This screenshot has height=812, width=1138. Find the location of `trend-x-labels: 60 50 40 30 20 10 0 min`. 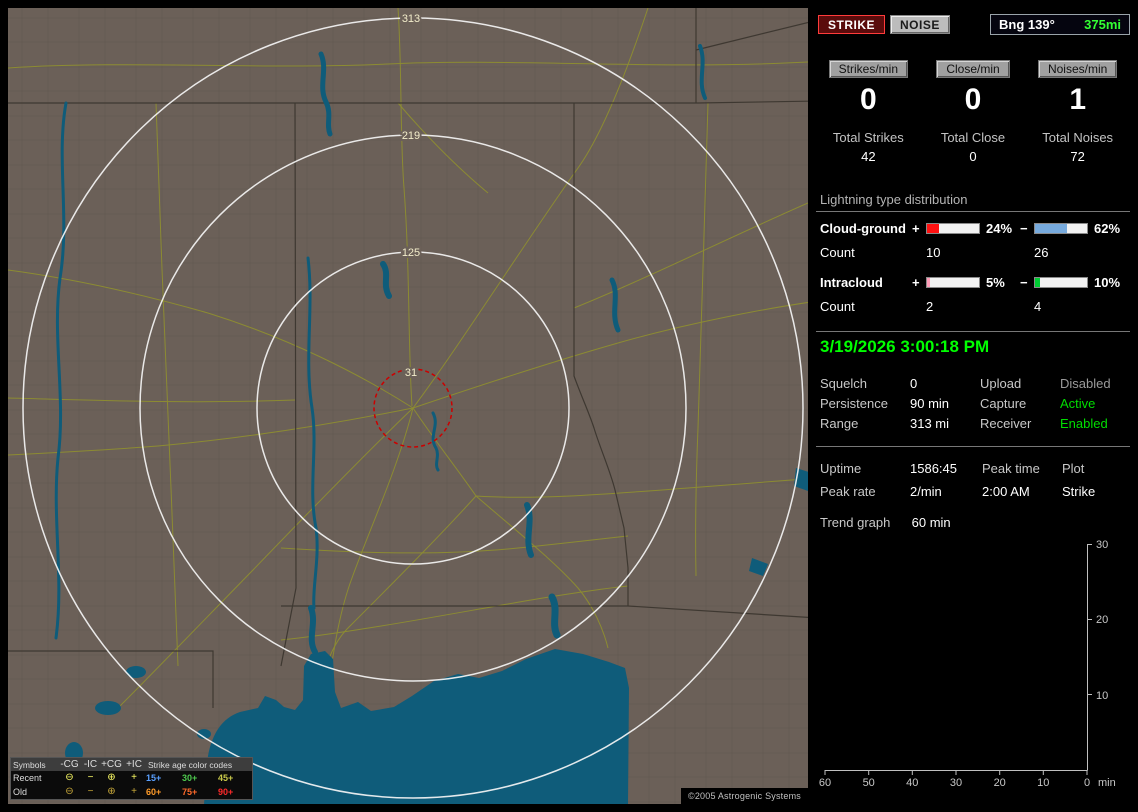

trend-x-labels: 60 50 40 30 20 10 0 min is located at coordinates (967, 783).